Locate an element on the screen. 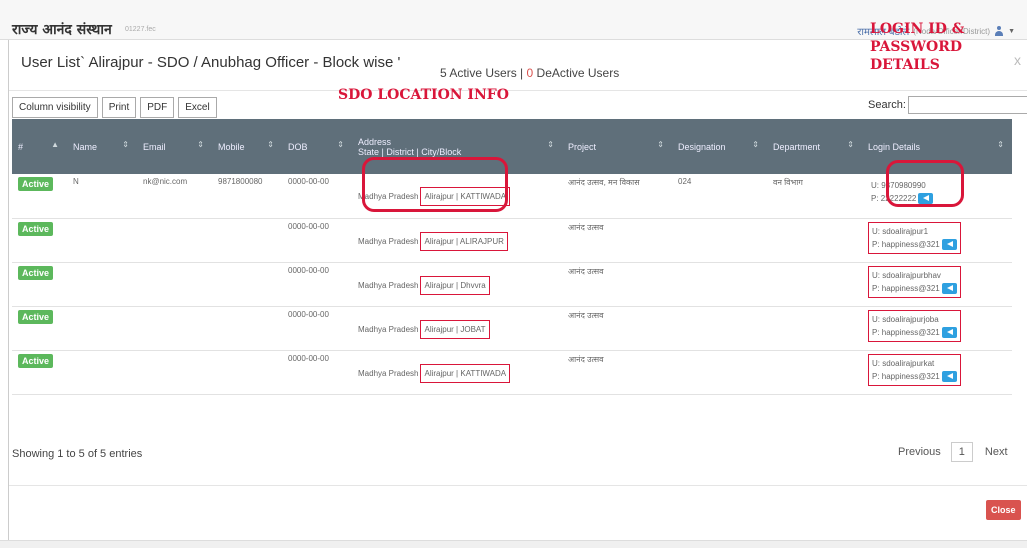  sort-asc-icon: ▲ is located at coordinates (55, 144).